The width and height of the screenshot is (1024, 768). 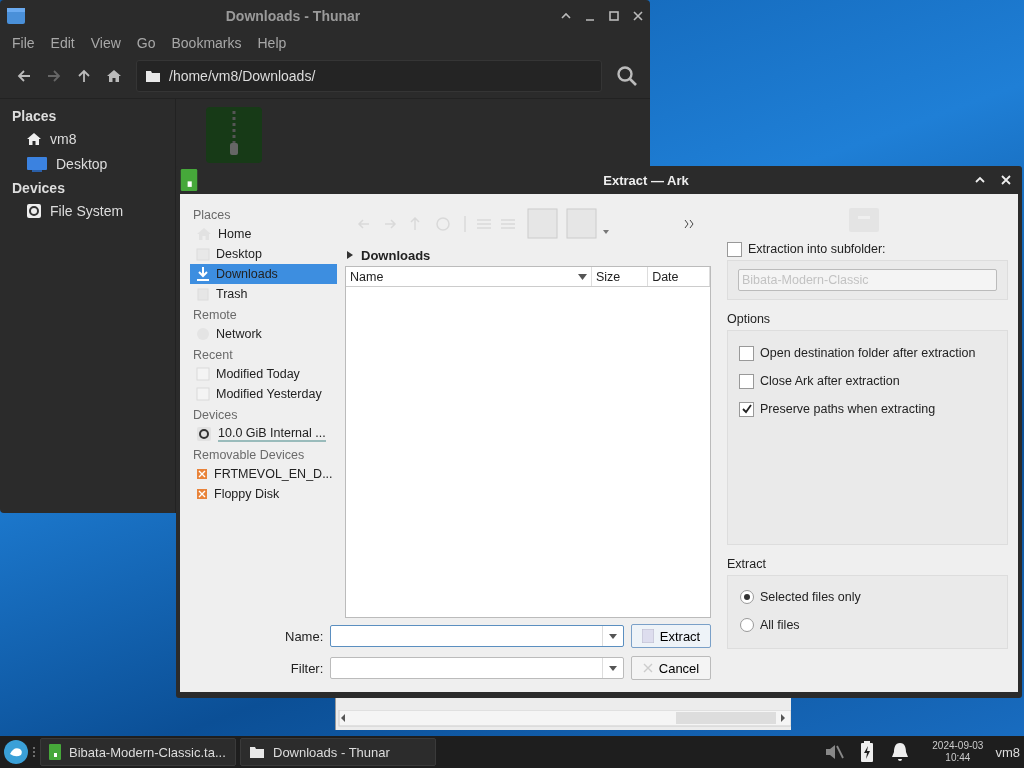 What do you see at coordinates (213, 355) in the screenshot?
I see `places-heading: Recent` at bounding box center [213, 355].